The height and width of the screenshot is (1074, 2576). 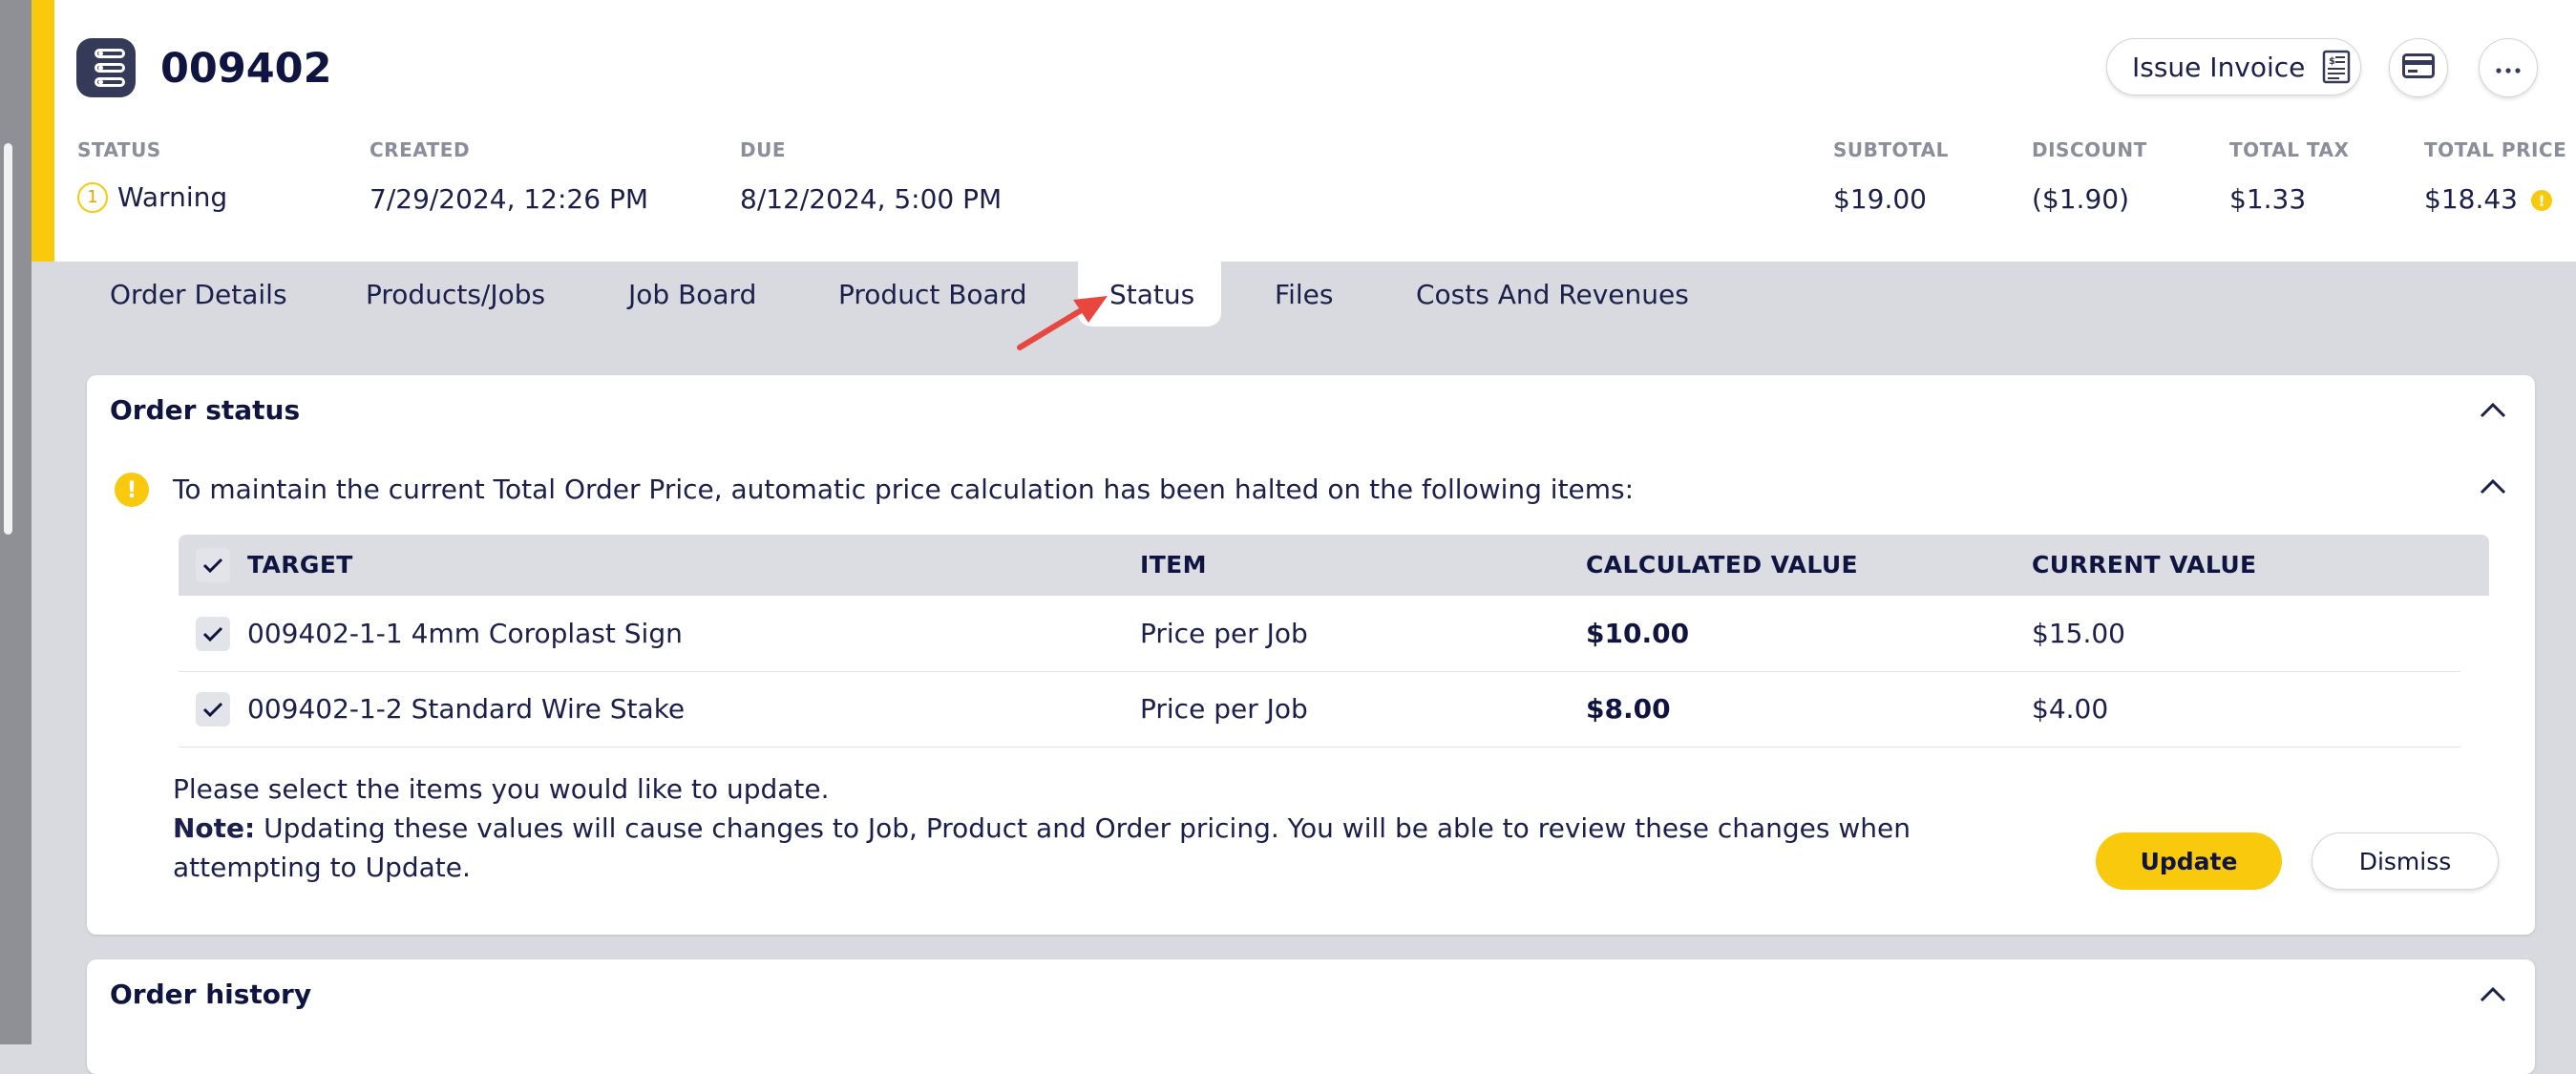 I want to click on column-header-item: ITEM, so click(x=1173, y=565).